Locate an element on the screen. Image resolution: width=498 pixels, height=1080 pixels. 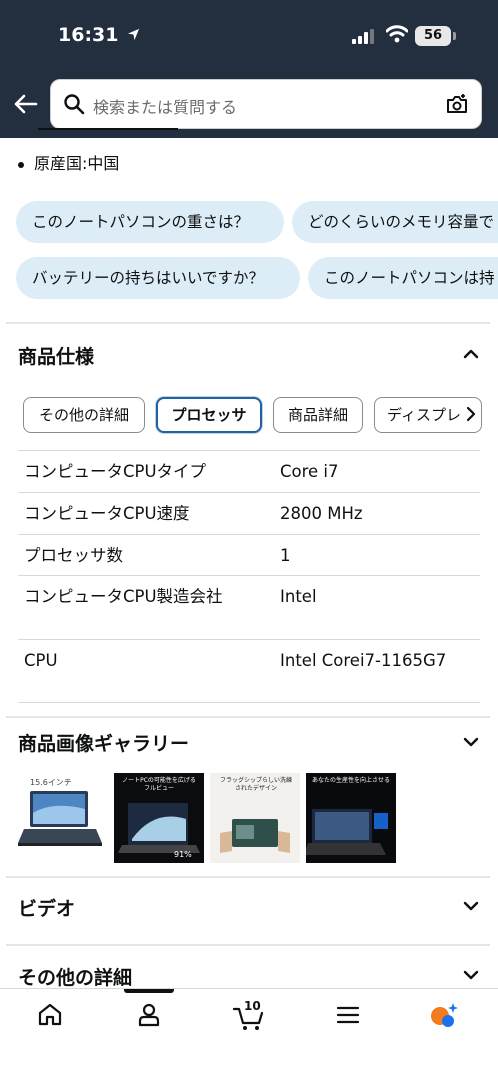
nav-active-indicator is located at coordinates (149, 991).